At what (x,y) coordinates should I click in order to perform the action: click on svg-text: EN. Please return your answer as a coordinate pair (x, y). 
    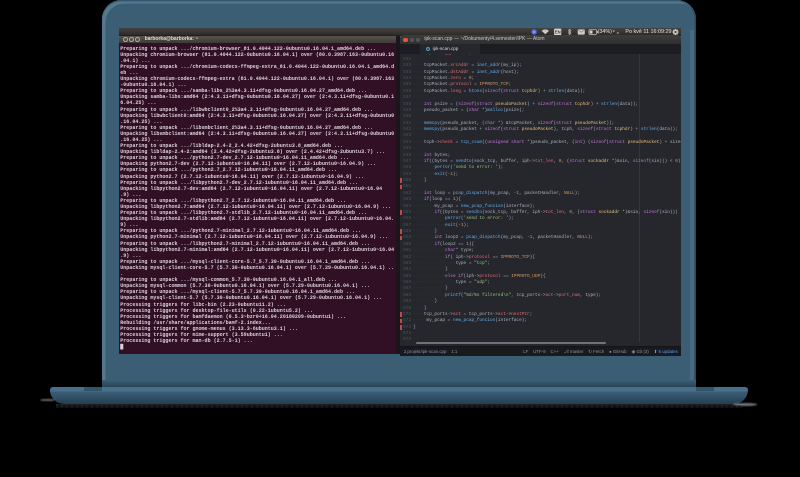
    Looking at the image, I should click on (557, 31).